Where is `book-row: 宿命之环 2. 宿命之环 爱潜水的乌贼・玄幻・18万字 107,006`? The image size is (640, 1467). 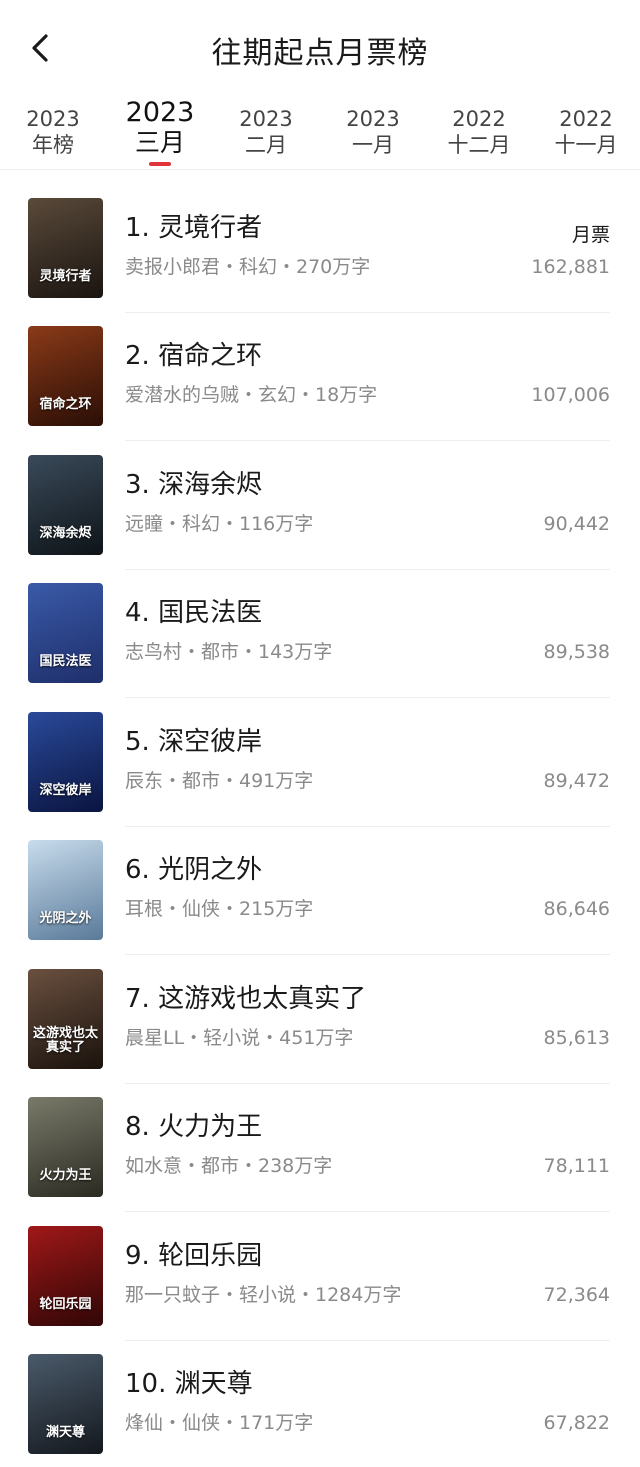
book-row: 宿命之环 2. 宿命之环 爱潜水的乌贼・玄幻・18万字 107,006 is located at coordinates (320, 369).